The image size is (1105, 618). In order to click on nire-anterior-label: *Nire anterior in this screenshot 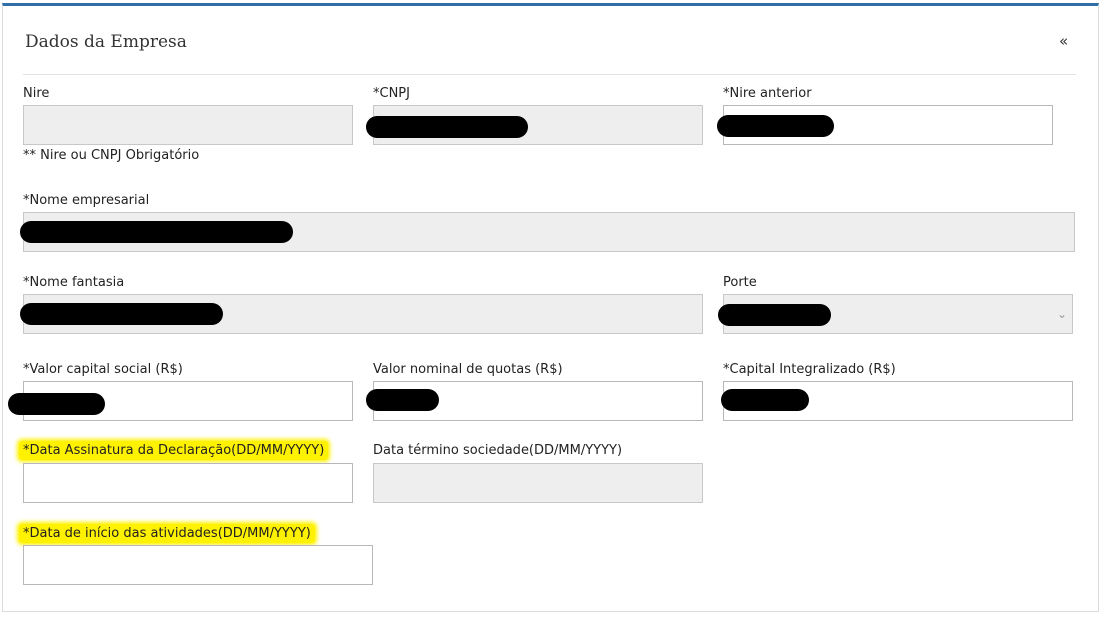, I will do `click(767, 93)`.